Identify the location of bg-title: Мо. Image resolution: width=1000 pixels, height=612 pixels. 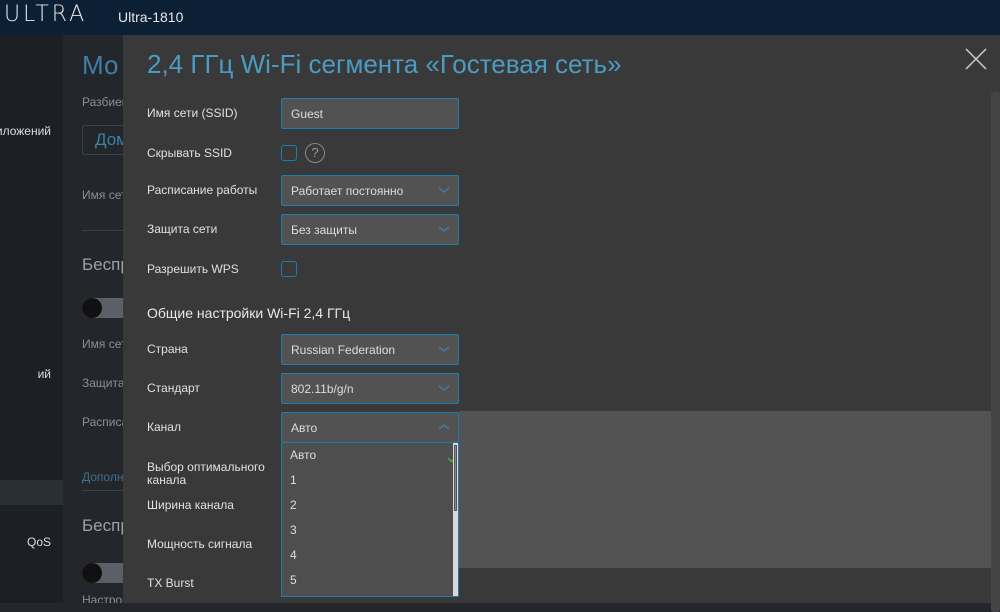
(100, 65).